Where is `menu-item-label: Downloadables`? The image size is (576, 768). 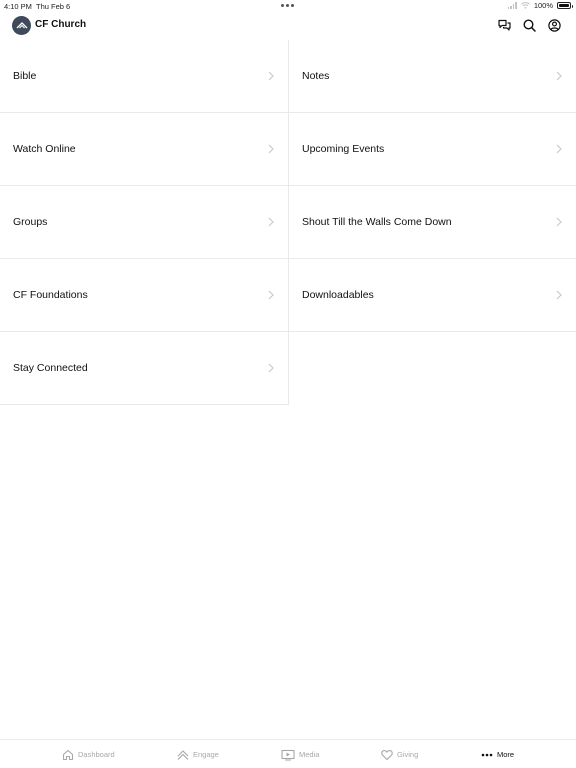
menu-item-label: Downloadables is located at coordinates (338, 295).